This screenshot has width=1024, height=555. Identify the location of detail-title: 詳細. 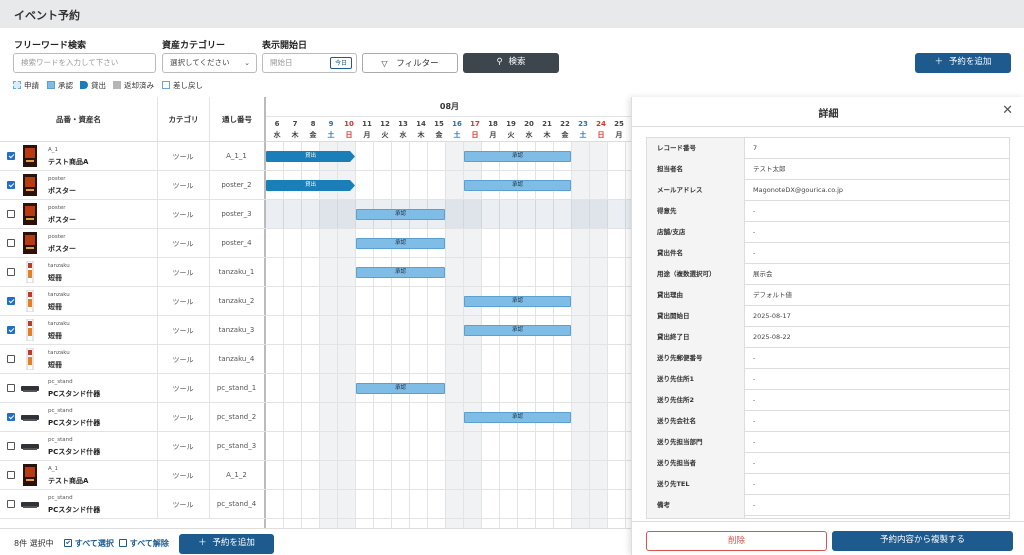
(828, 114).